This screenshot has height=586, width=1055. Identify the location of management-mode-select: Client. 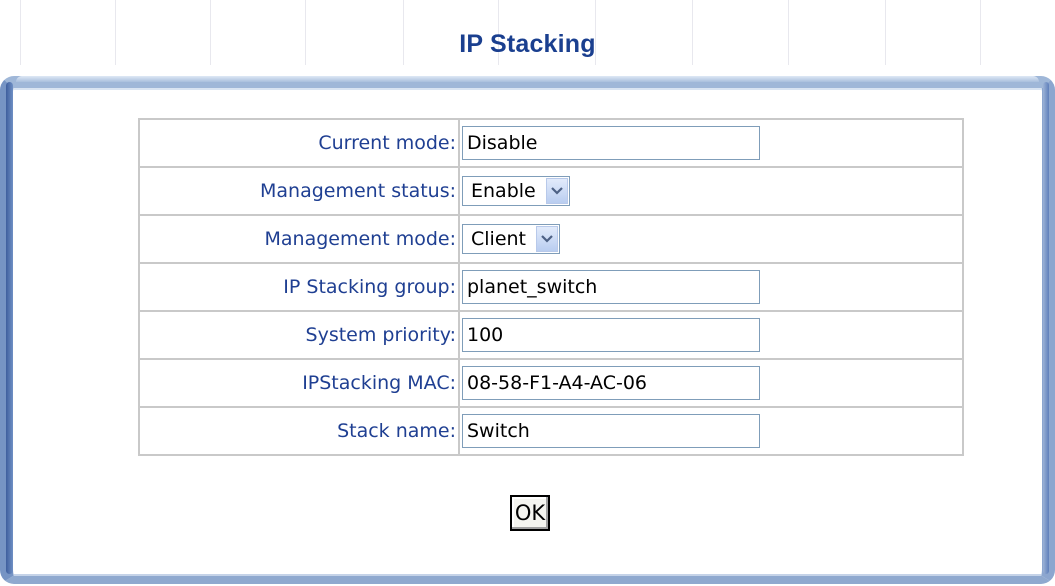
(511, 239).